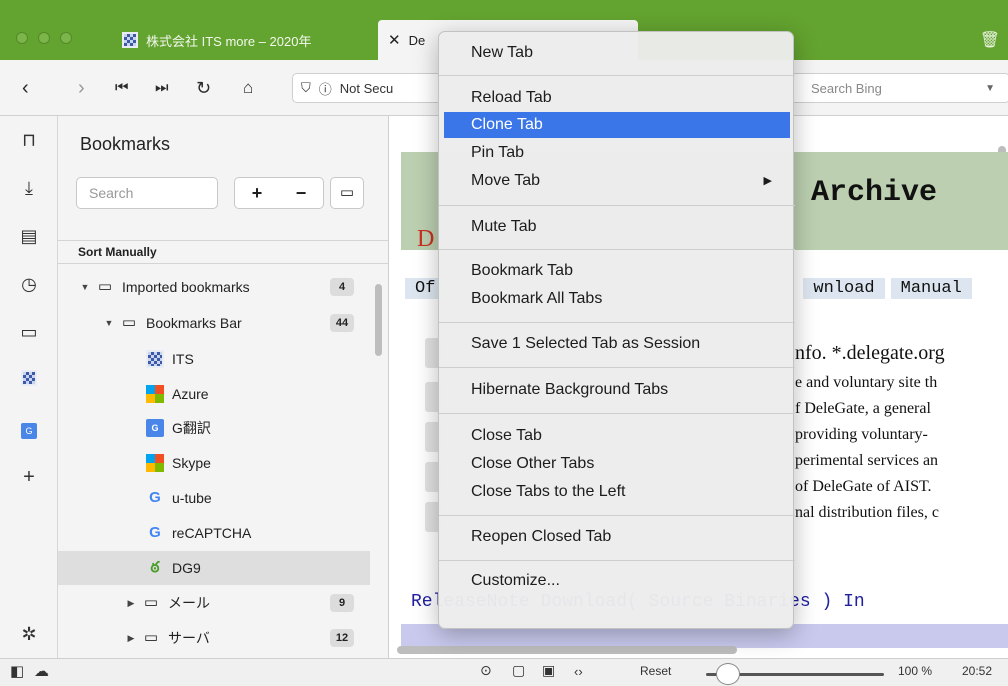  What do you see at coordinates (214, 568) in the screenshot?
I see `bookmark-dg9: ఠ DG9` at bounding box center [214, 568].